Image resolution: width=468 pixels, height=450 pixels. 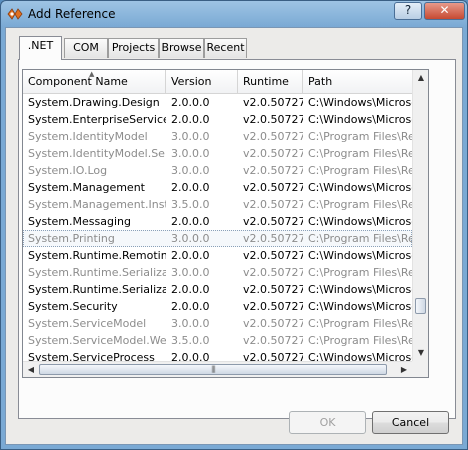 I want to click on cell-component-name: System.Runtime.Remoting, so click(x=97, y=255).